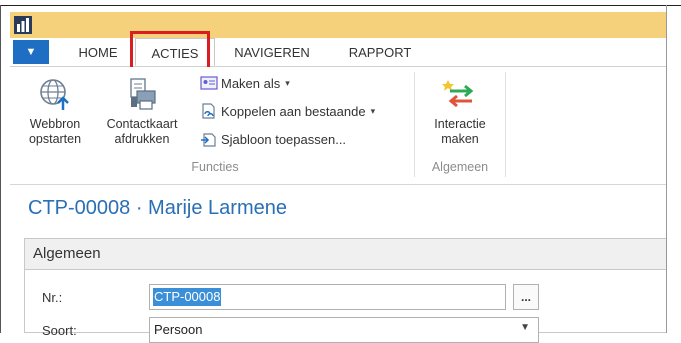 The height and width of the screenshot is (343, 681). I want to click on template-icon, so click(208, 140).